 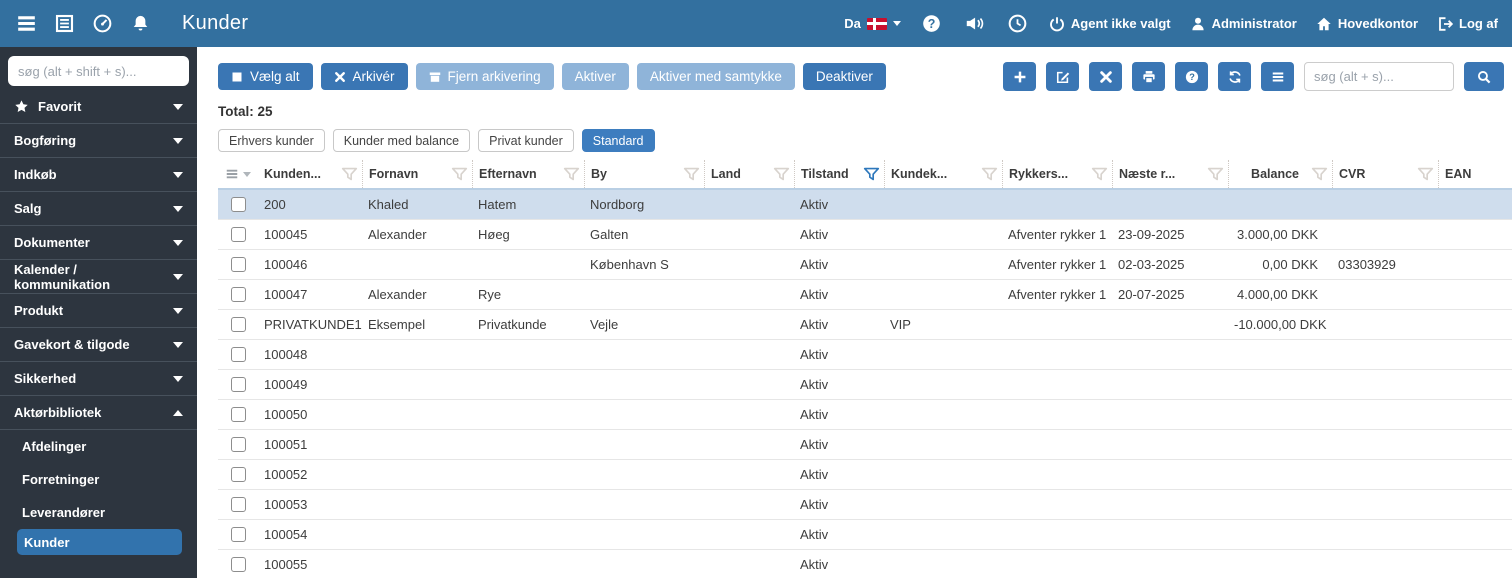 What do you see at coordinates (265, 76) in the screenshot?
I see `vælg-alt-button: Vælg alt` at bounding box center [265, 76].